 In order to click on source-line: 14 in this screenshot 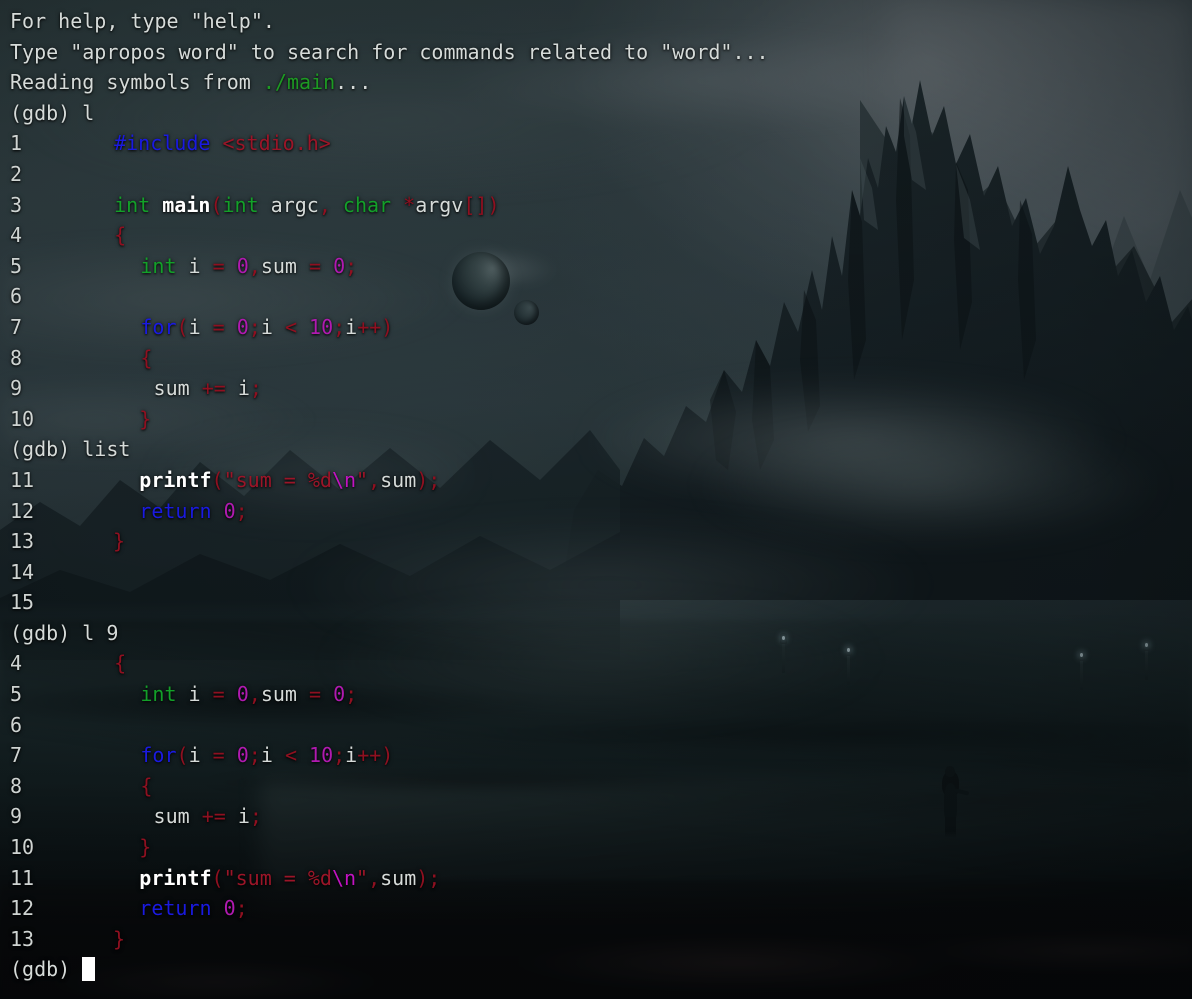, I will do `click(601, 572)`.